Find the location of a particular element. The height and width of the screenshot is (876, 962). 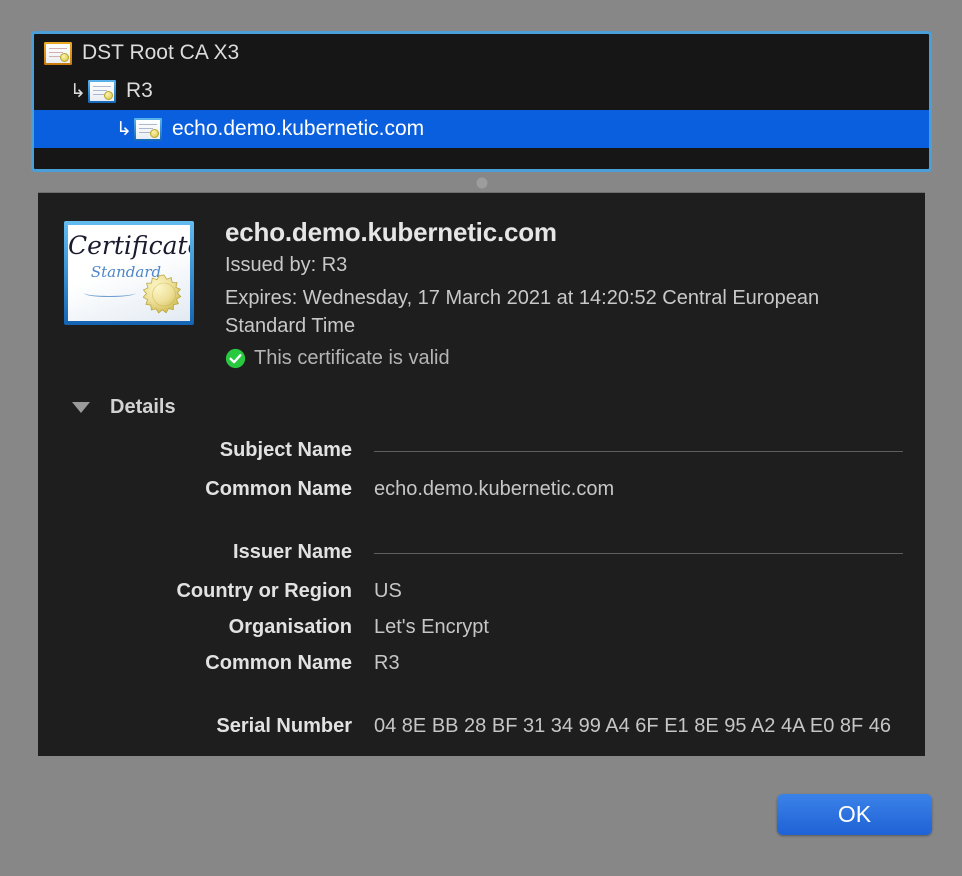

field-label: Subject Name is located at coordinates (285, 450).